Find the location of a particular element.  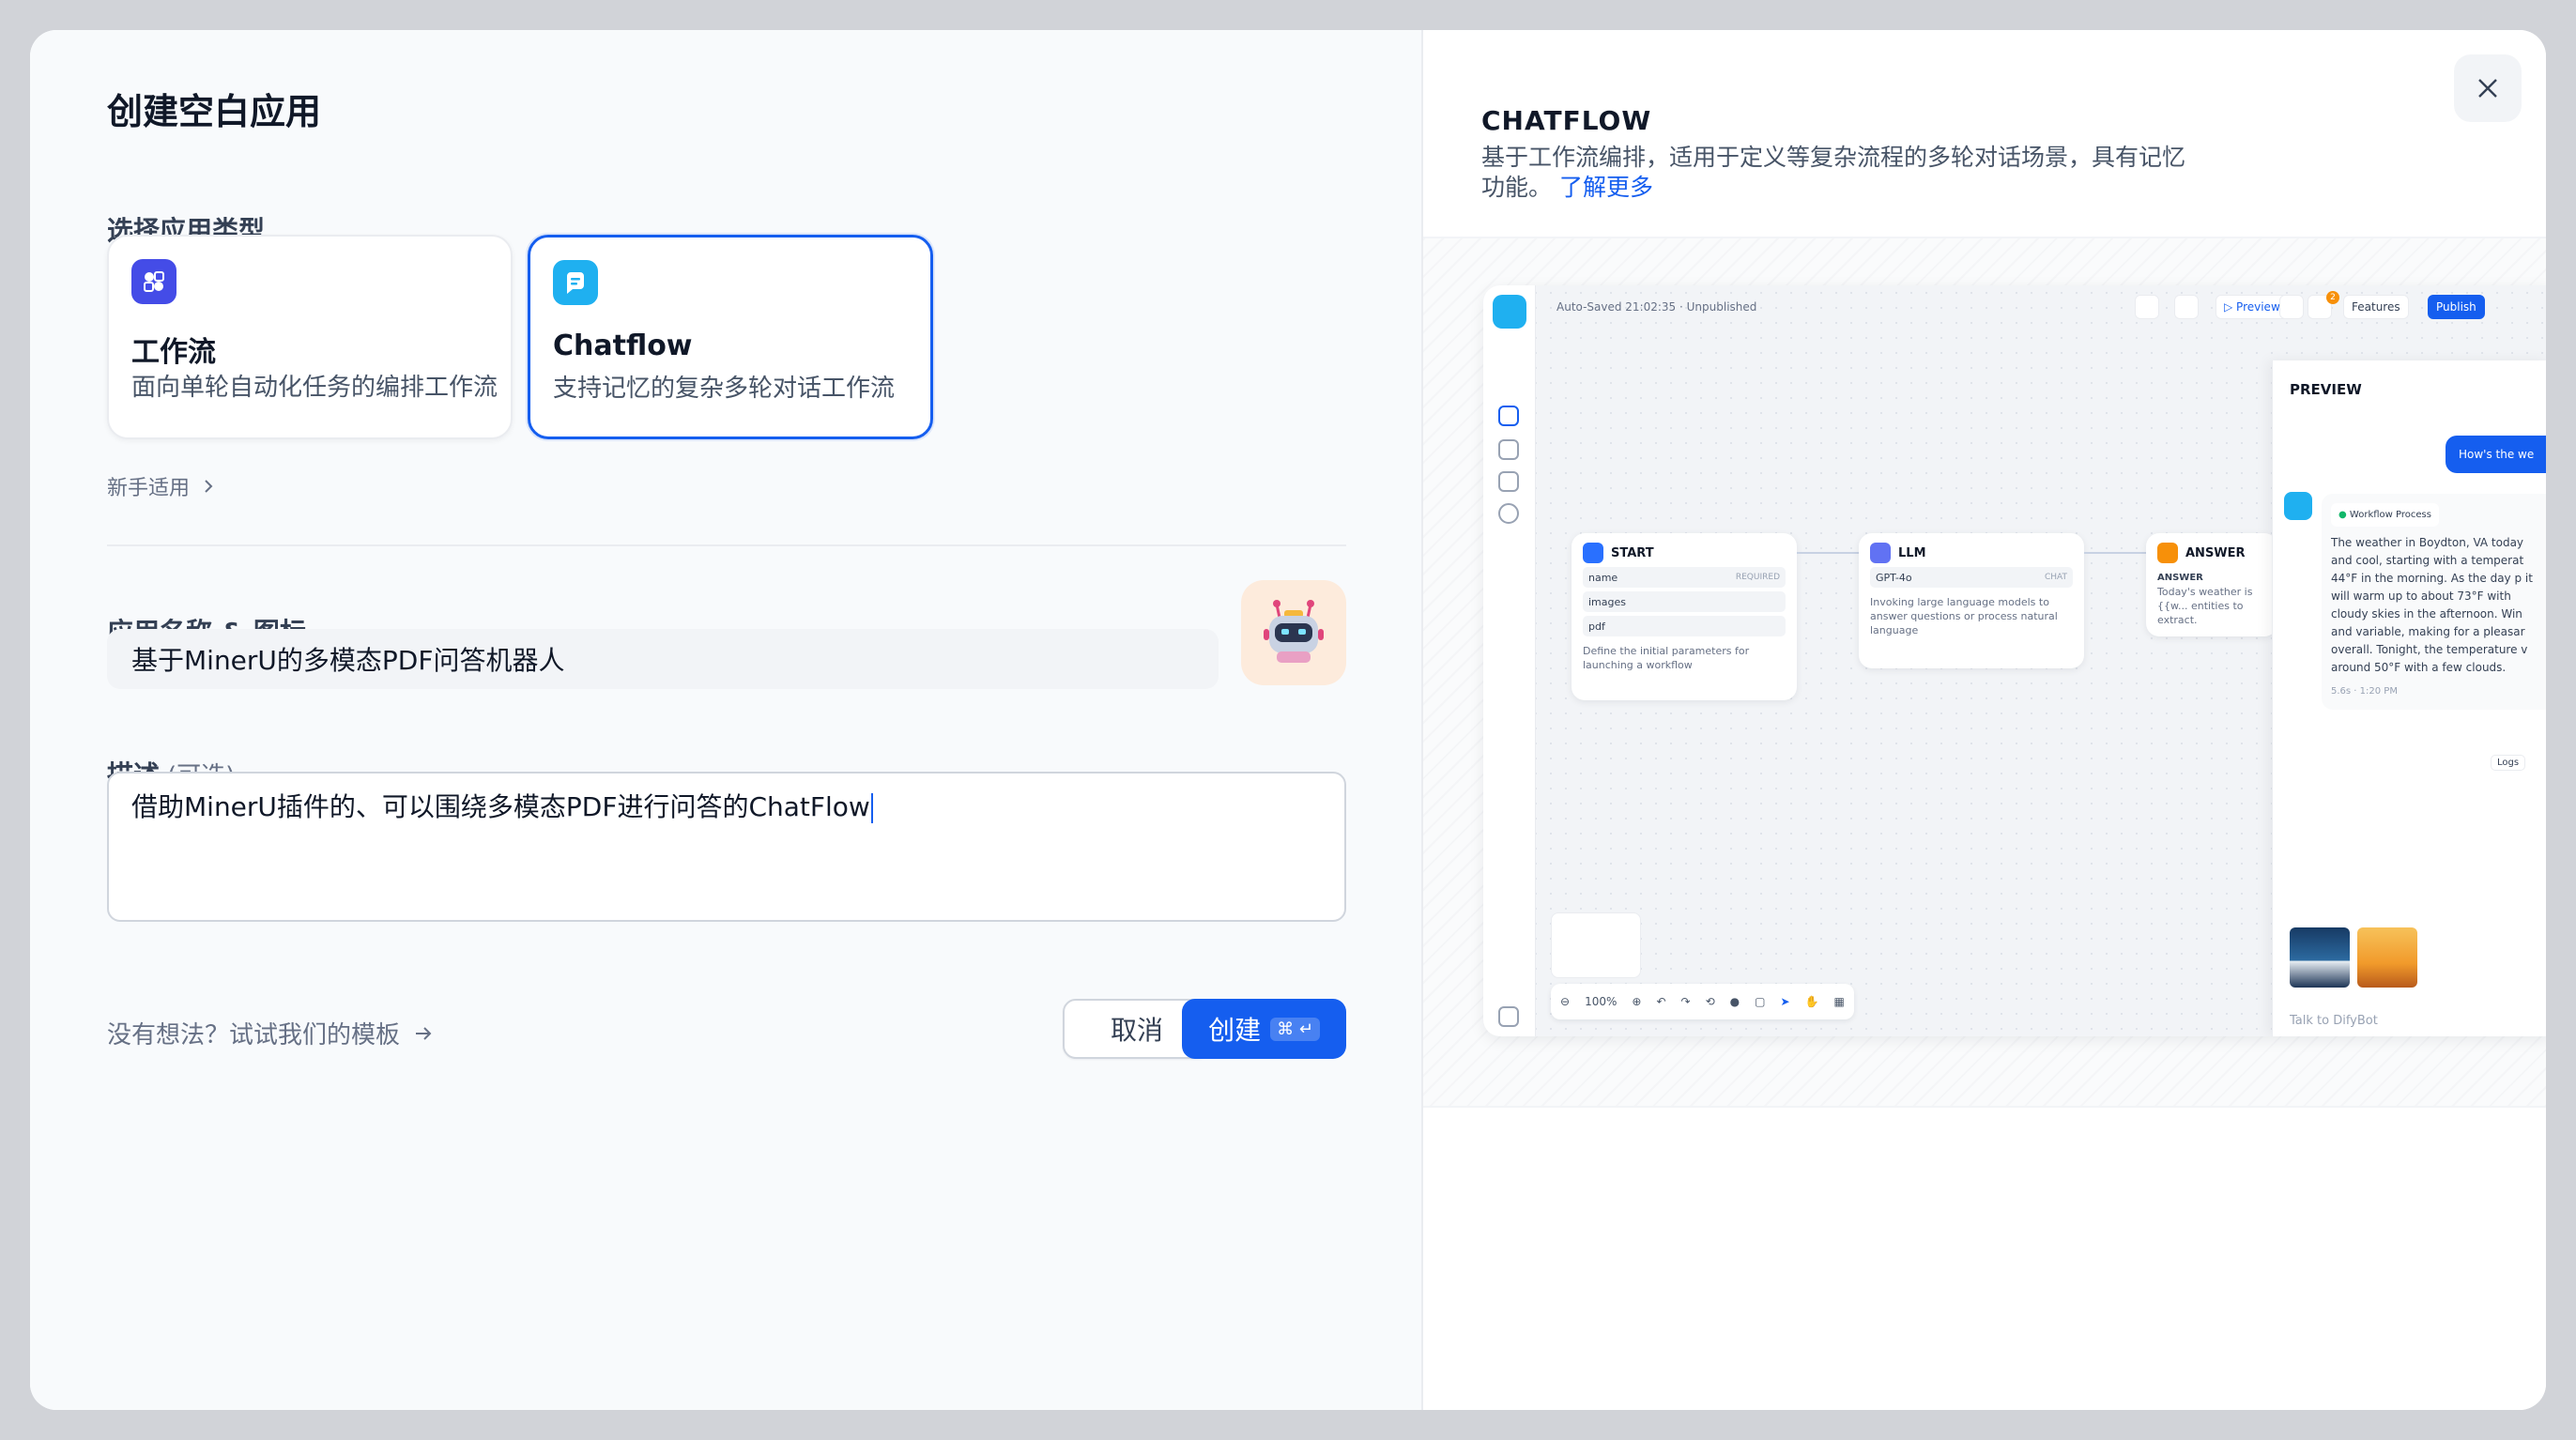

history-icon: ⟲ is located at coordinates (1710, 1001).